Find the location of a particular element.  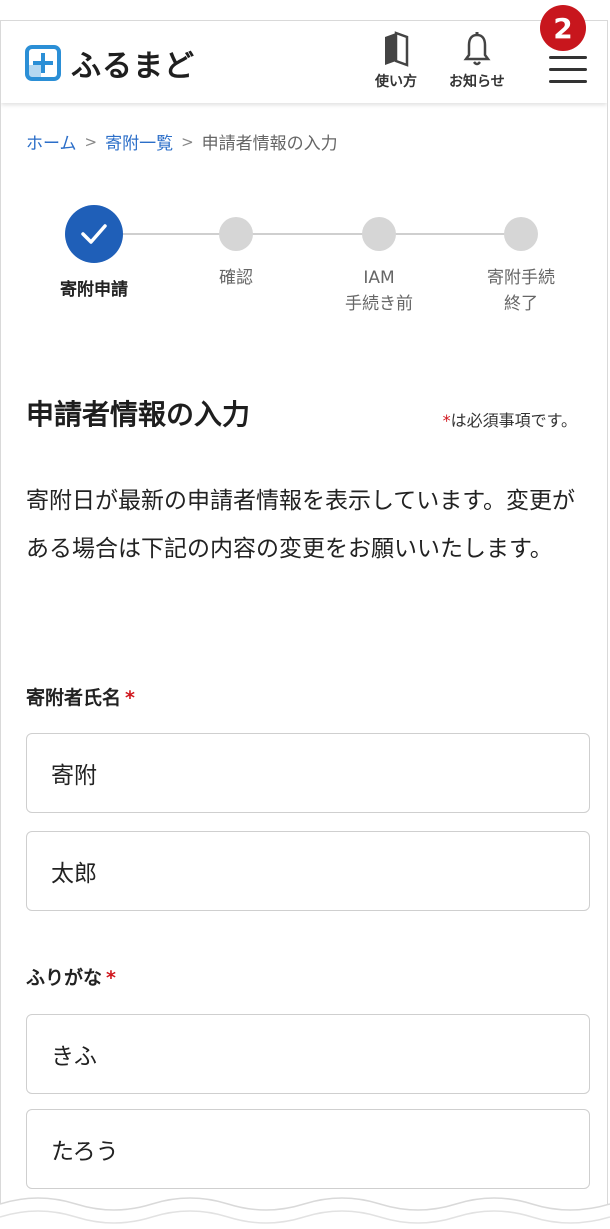

breadcrumb-current: 申請者情報の入力 is located at coordinates (269, 144).